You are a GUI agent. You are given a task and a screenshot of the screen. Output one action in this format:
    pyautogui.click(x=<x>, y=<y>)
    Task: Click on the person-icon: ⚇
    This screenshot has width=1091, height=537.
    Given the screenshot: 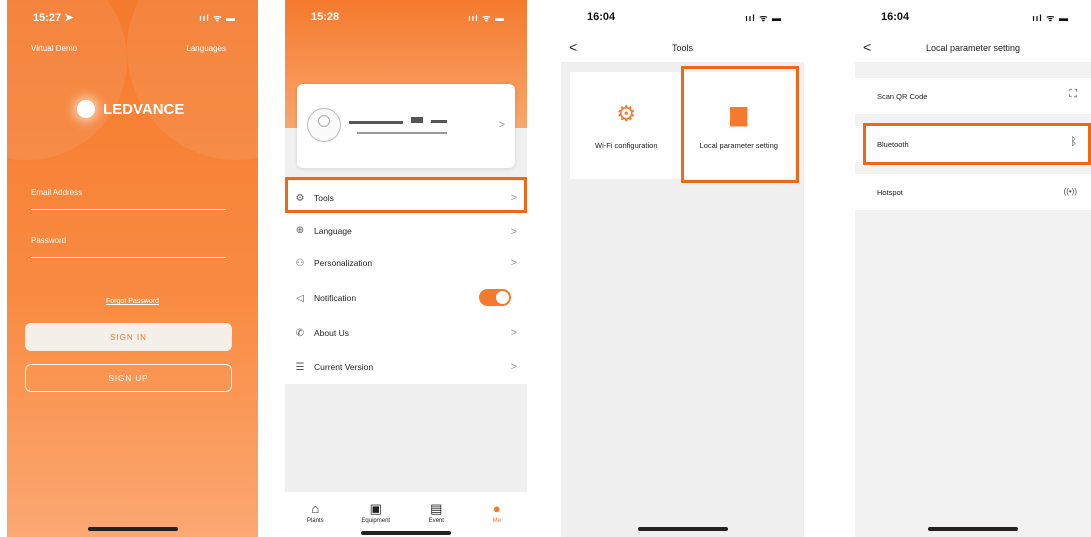 What is the action you would take?
    pyautogui.click(x=300, y=263)
    